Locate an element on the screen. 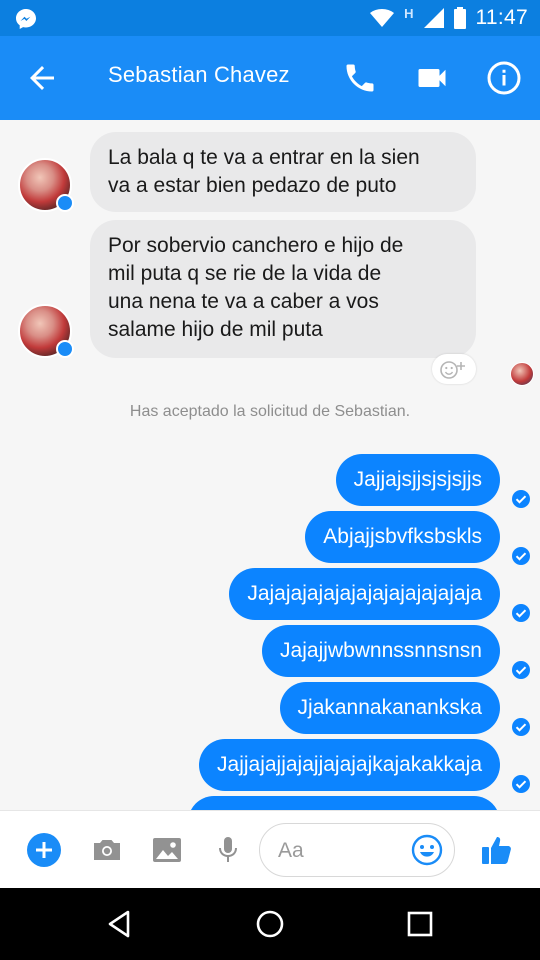  image-icon is located at coordinates (167, 850).